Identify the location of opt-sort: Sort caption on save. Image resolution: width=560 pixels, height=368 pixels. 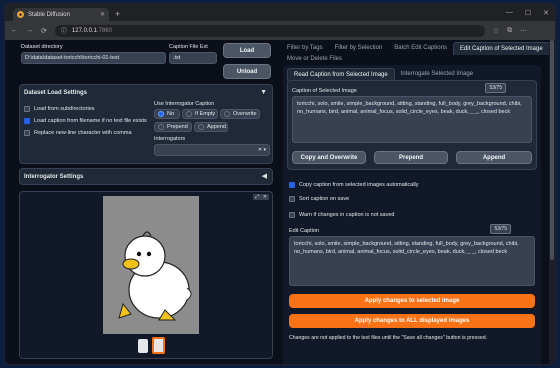
(319, 199).